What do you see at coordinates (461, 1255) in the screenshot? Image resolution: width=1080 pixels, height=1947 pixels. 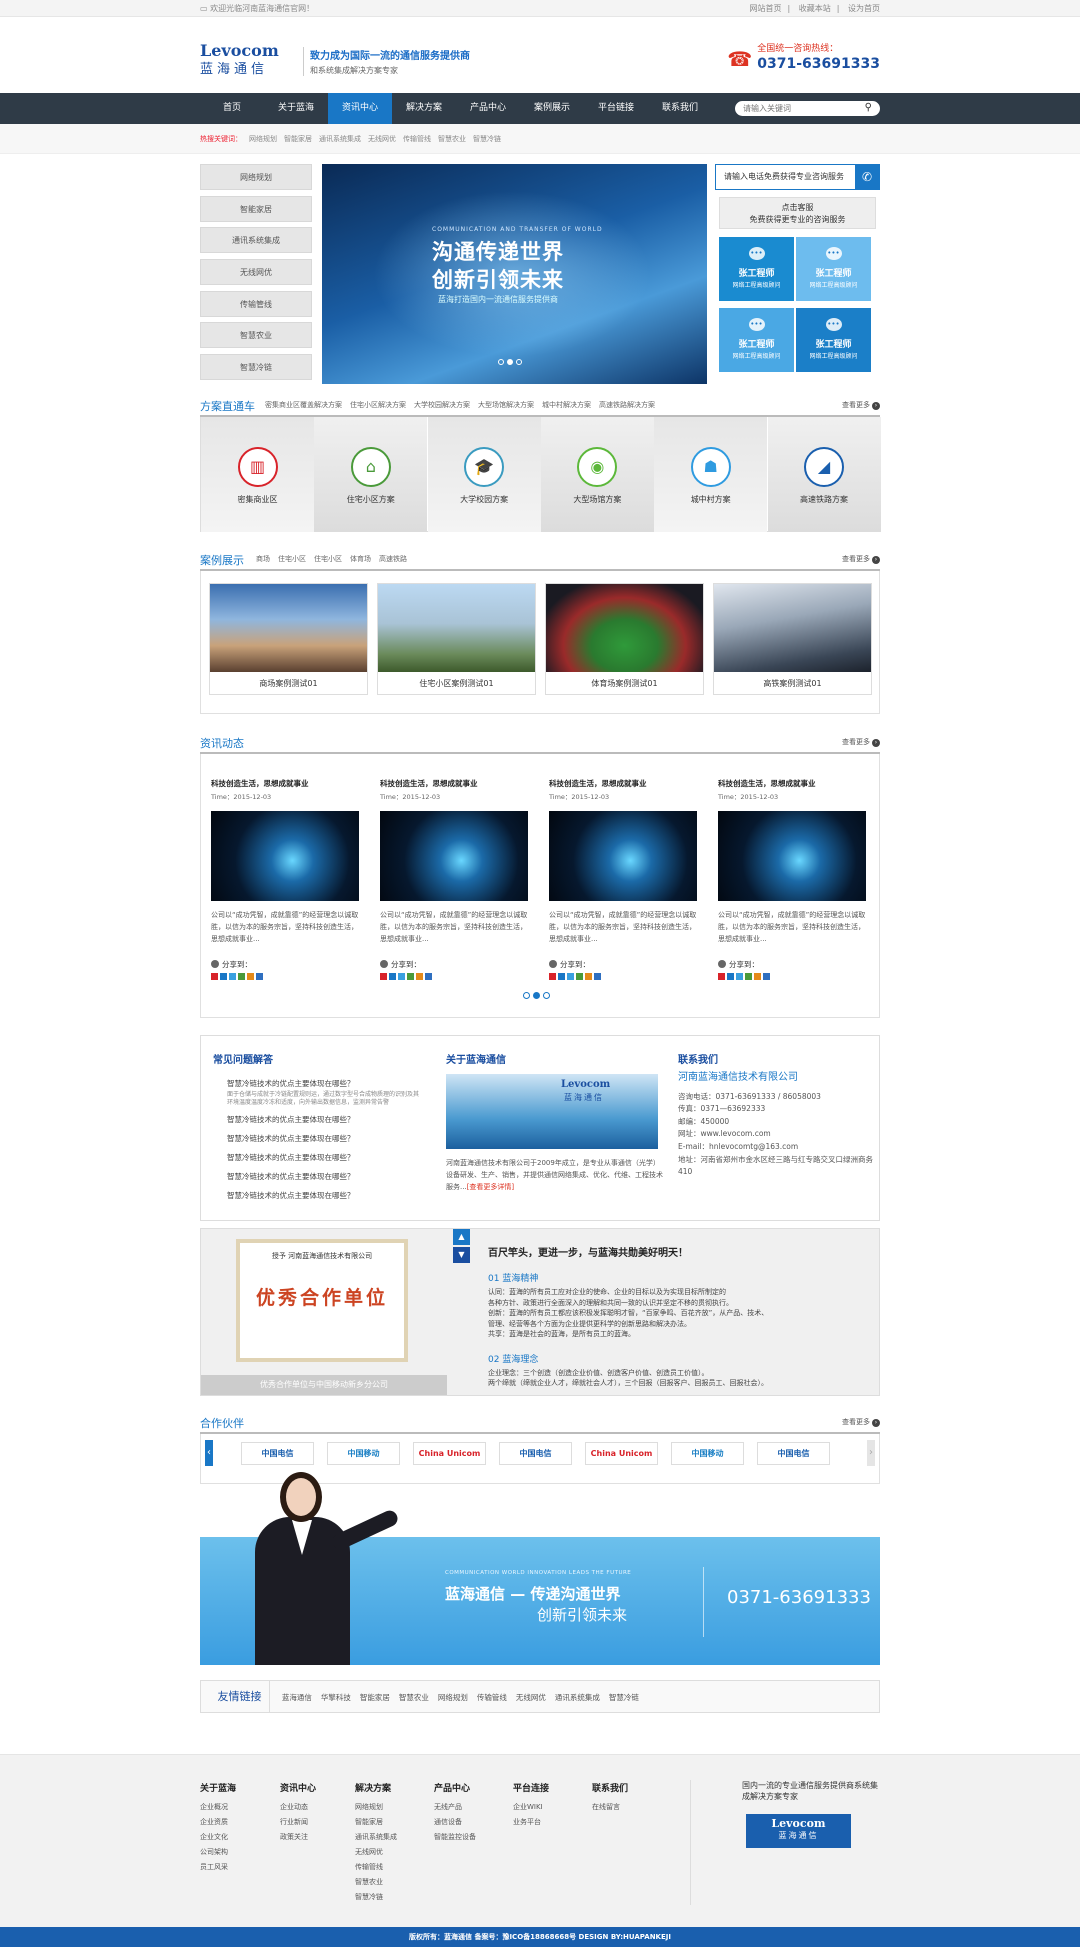 I see `arrow-down-icon: ▼` at bounding box center [461, 1255].